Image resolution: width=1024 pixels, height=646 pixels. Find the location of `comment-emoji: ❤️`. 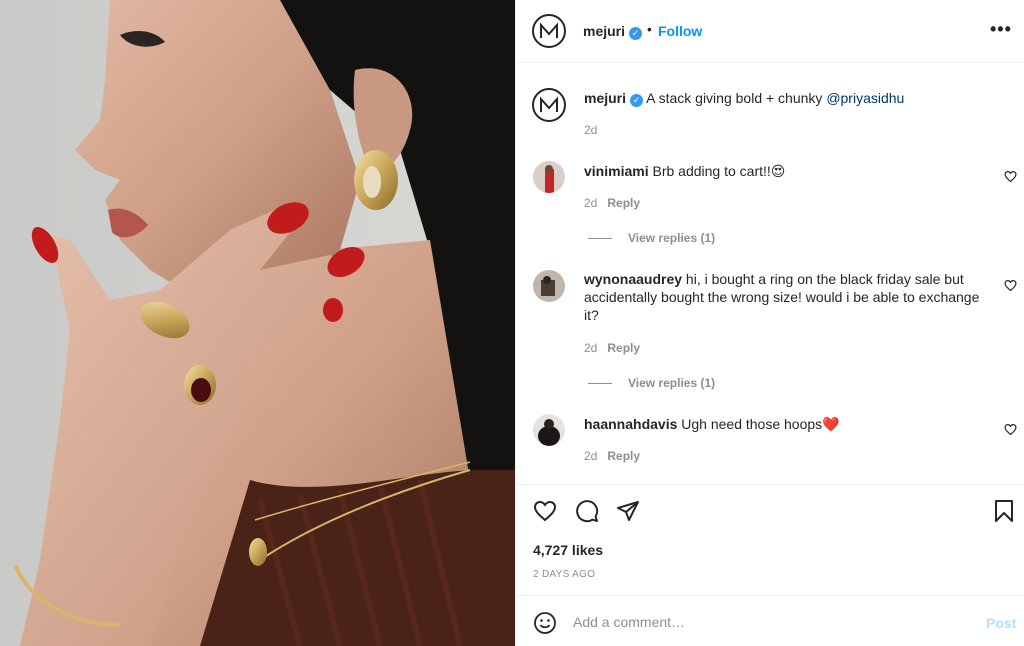

comment-emoji: ❤️ is located at coordinates (831, 424).